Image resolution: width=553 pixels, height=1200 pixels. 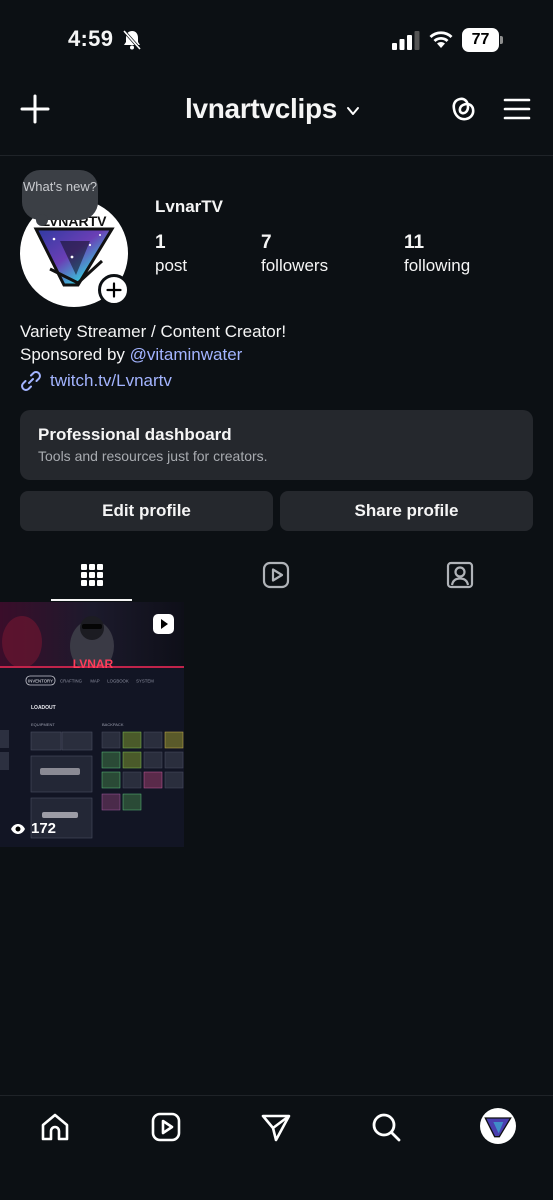 What do you see at coordinates (171, 265) in the screenshot?
I see `stat-label: post` at bounding box center [171, 265].